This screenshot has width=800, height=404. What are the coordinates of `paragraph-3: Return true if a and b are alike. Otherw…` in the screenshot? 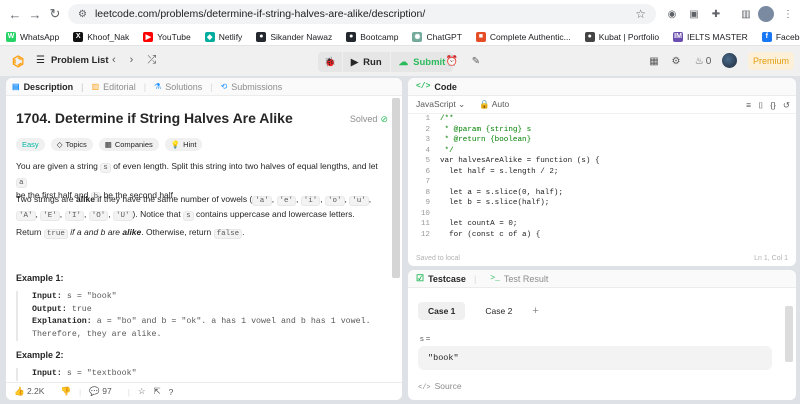 It's located at (201, 233).